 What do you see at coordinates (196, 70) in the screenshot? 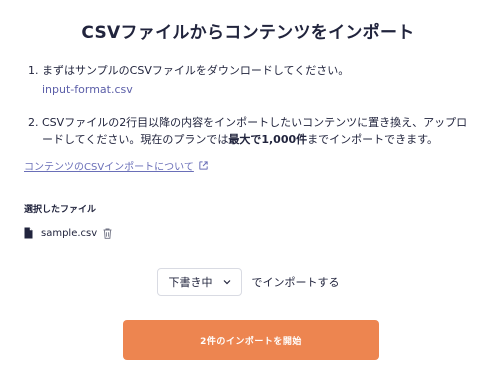
I see `step-text: まずはサンプルのCSVファイルをダウンロードしてください。` at bounding box center [196, 70].